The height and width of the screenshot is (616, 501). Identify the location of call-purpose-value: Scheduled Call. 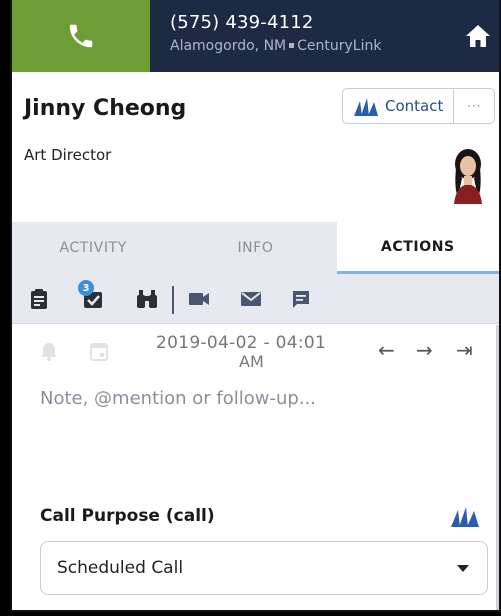
(120, 568).